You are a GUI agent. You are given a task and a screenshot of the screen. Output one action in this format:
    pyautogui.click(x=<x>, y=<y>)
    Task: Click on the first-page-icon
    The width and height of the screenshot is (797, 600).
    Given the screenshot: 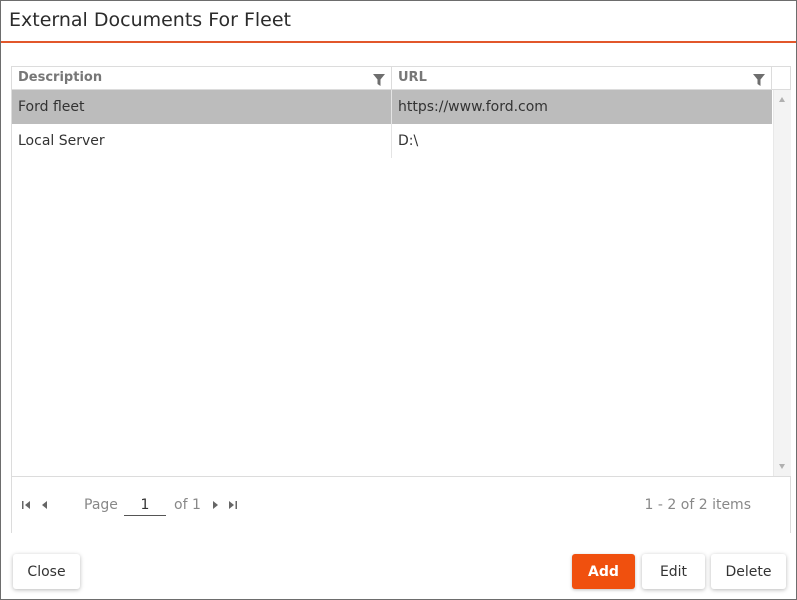 What is the action you would take?
    pyautogui.click(x=28, y=505)
    